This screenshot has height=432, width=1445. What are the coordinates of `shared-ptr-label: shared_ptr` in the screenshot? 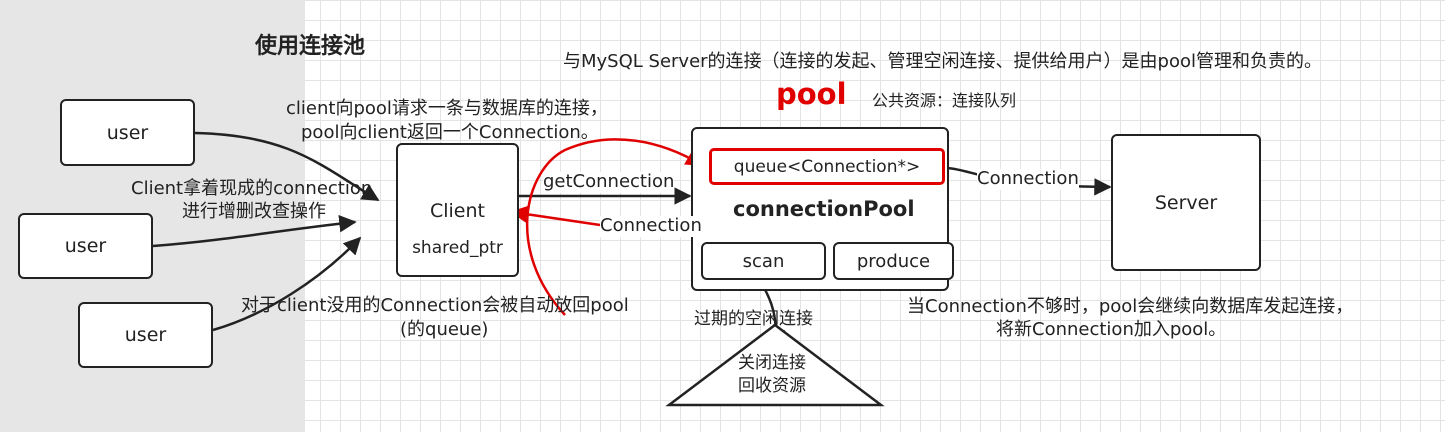 It's located at (457, 248).